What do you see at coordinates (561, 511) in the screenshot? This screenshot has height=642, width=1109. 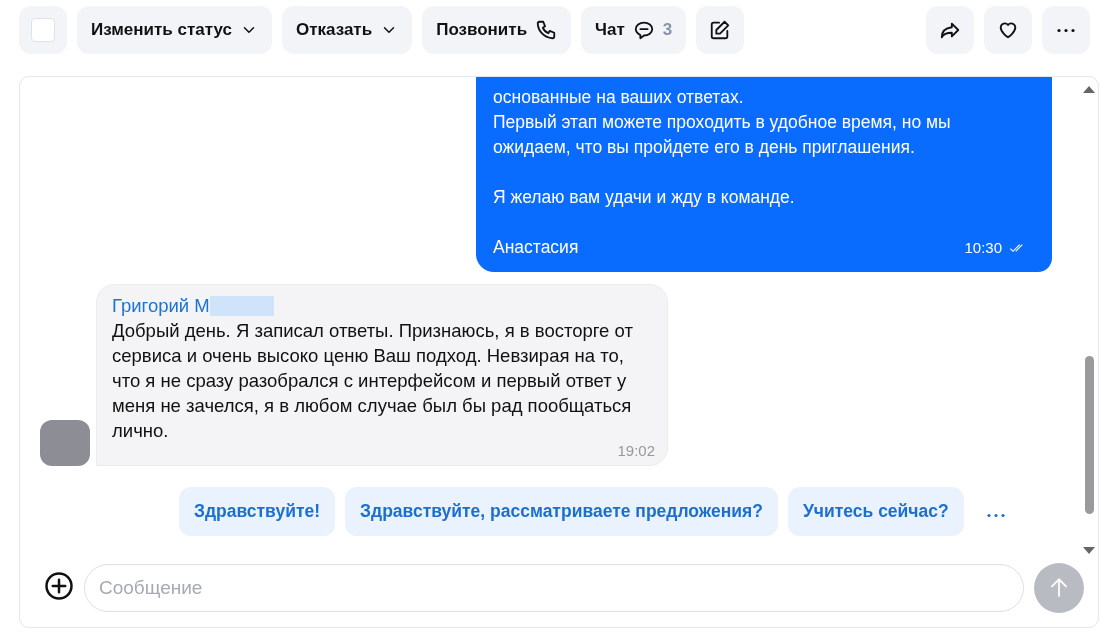 I see `quick-reply: Здравствуйте, рассматриваете предложения?` at bounding box center [561, 511].